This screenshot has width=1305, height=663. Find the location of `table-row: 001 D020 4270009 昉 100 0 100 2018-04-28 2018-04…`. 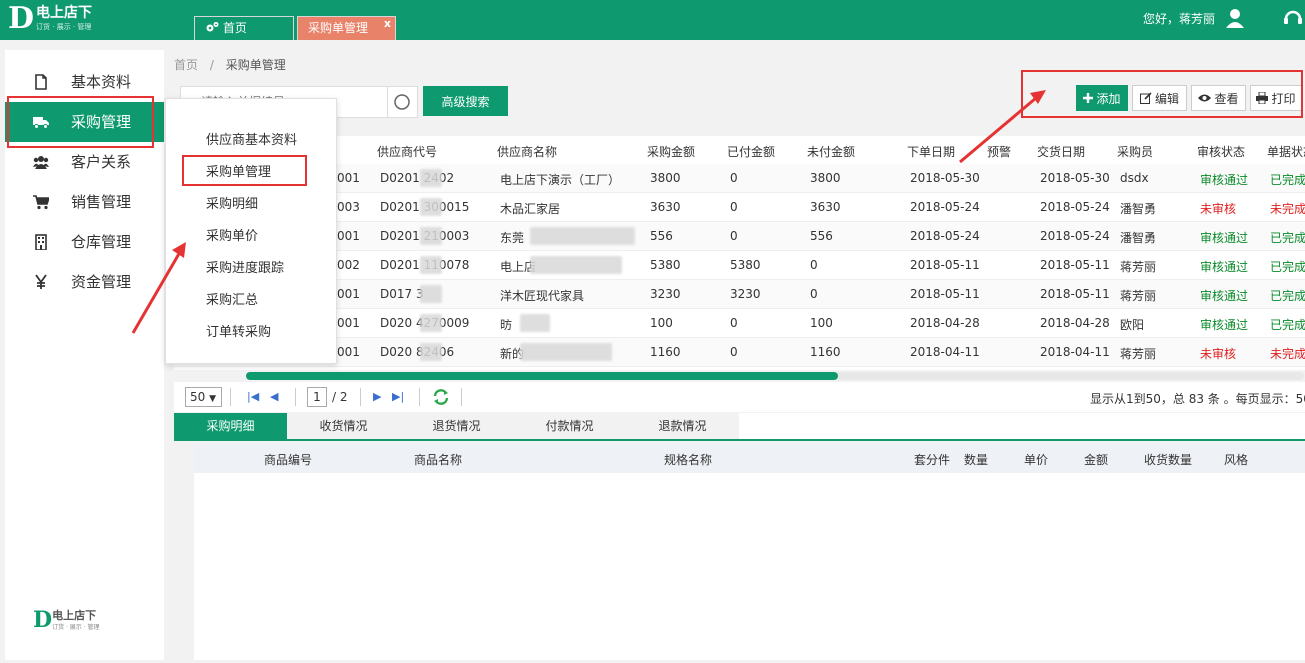

table-row: 001 D020 4270009 昉 100 0 100 2018-04-28 2018-04… is located at coordinates (739, 323).